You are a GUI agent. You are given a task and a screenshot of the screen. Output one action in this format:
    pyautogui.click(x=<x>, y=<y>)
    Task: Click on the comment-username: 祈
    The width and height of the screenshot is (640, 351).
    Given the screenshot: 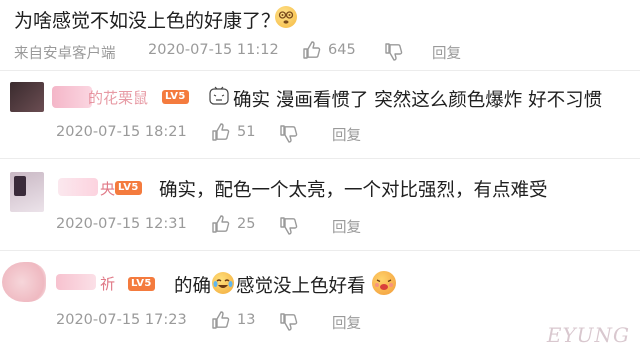 What is the action you would take?
    pyautogui.click(x=107, y=283)
    